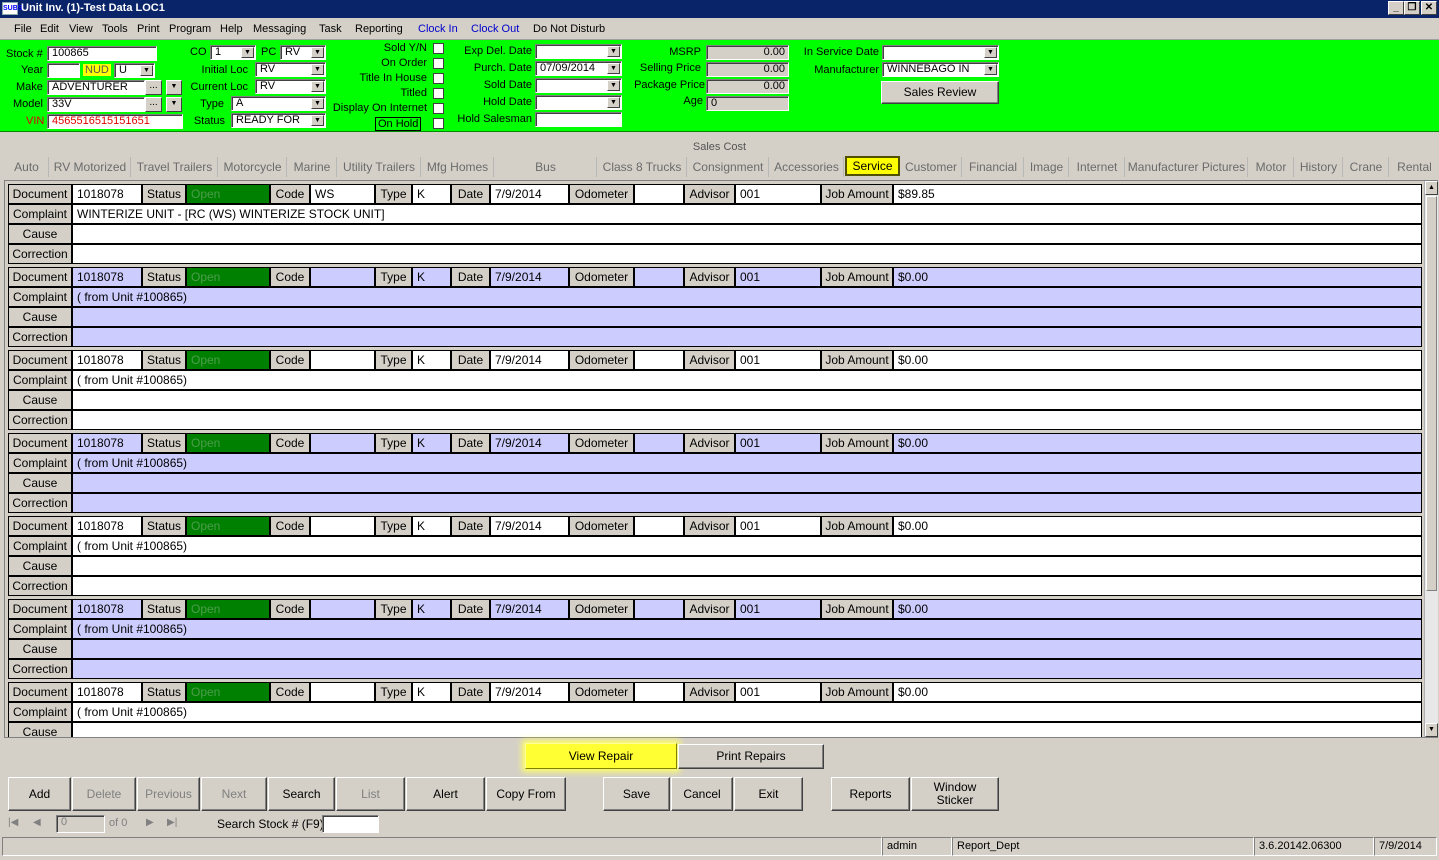 The image size is (1439, 860). I want to click on status-select: READY FOR ▼, so click(278, 120).